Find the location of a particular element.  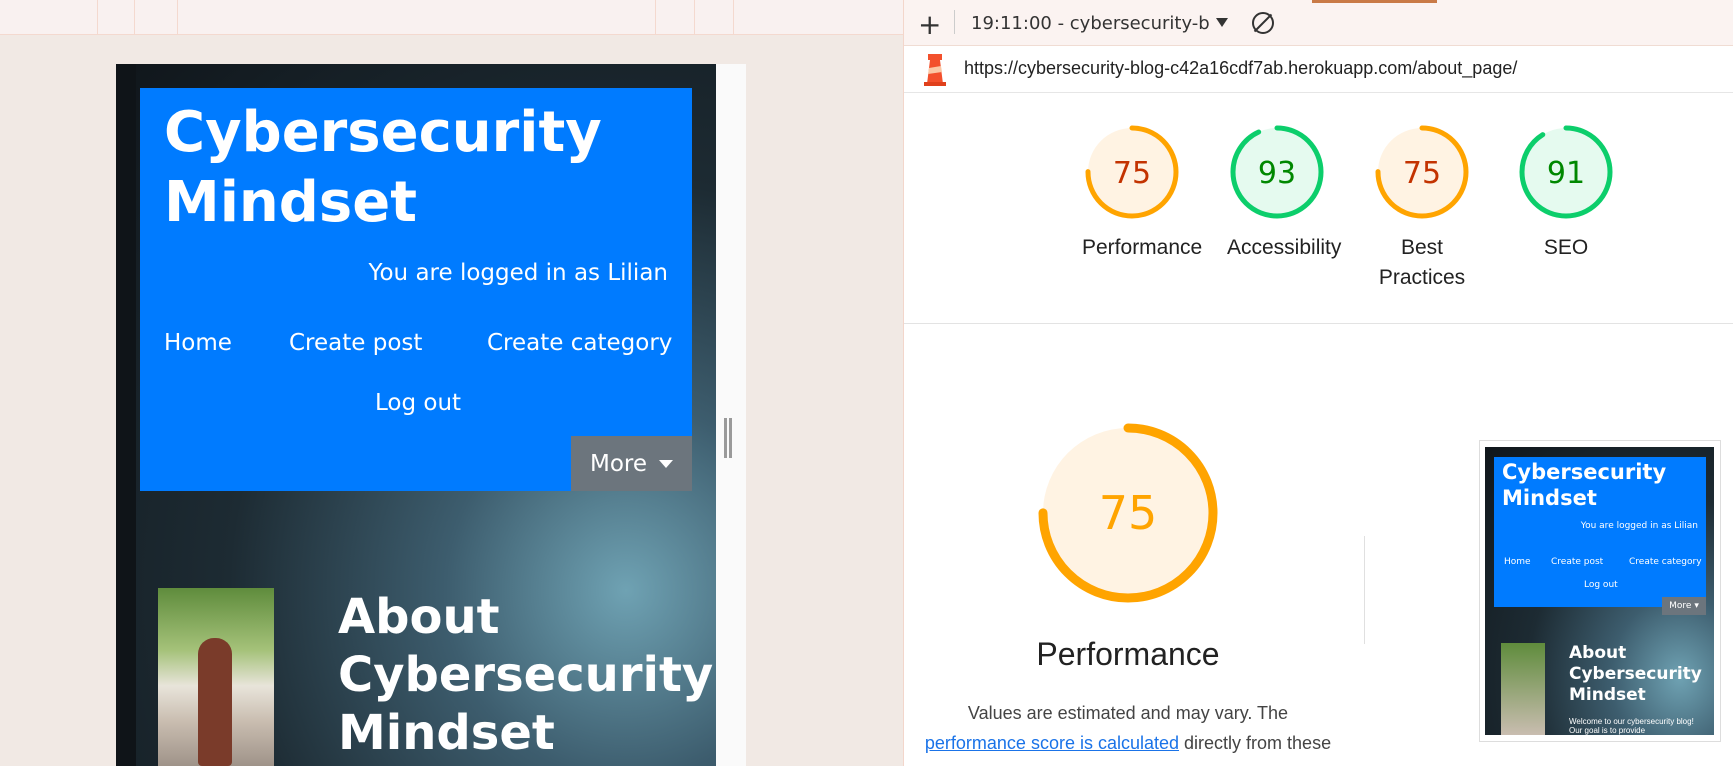

score-gauge-accessibility: 93 Accessibility is located at coordinates (1284, 192).